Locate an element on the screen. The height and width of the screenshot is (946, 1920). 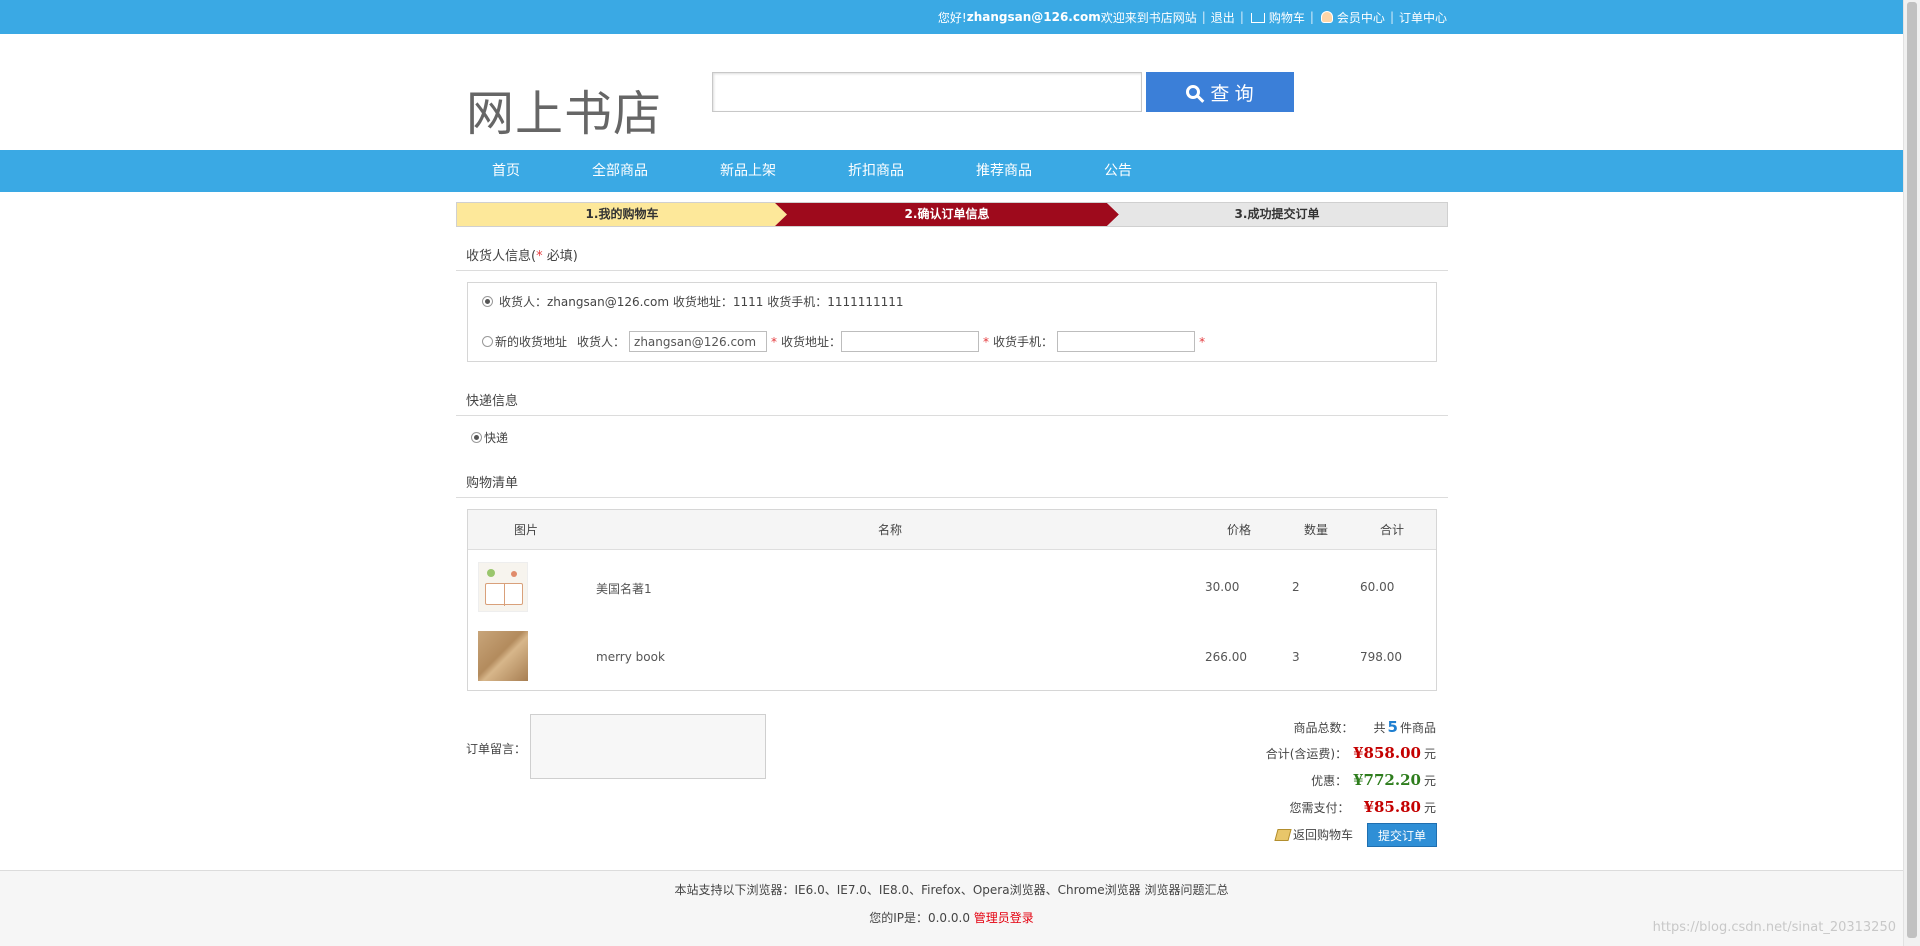
delivery-option-row: 快递 is located at coordinates (489, 437).